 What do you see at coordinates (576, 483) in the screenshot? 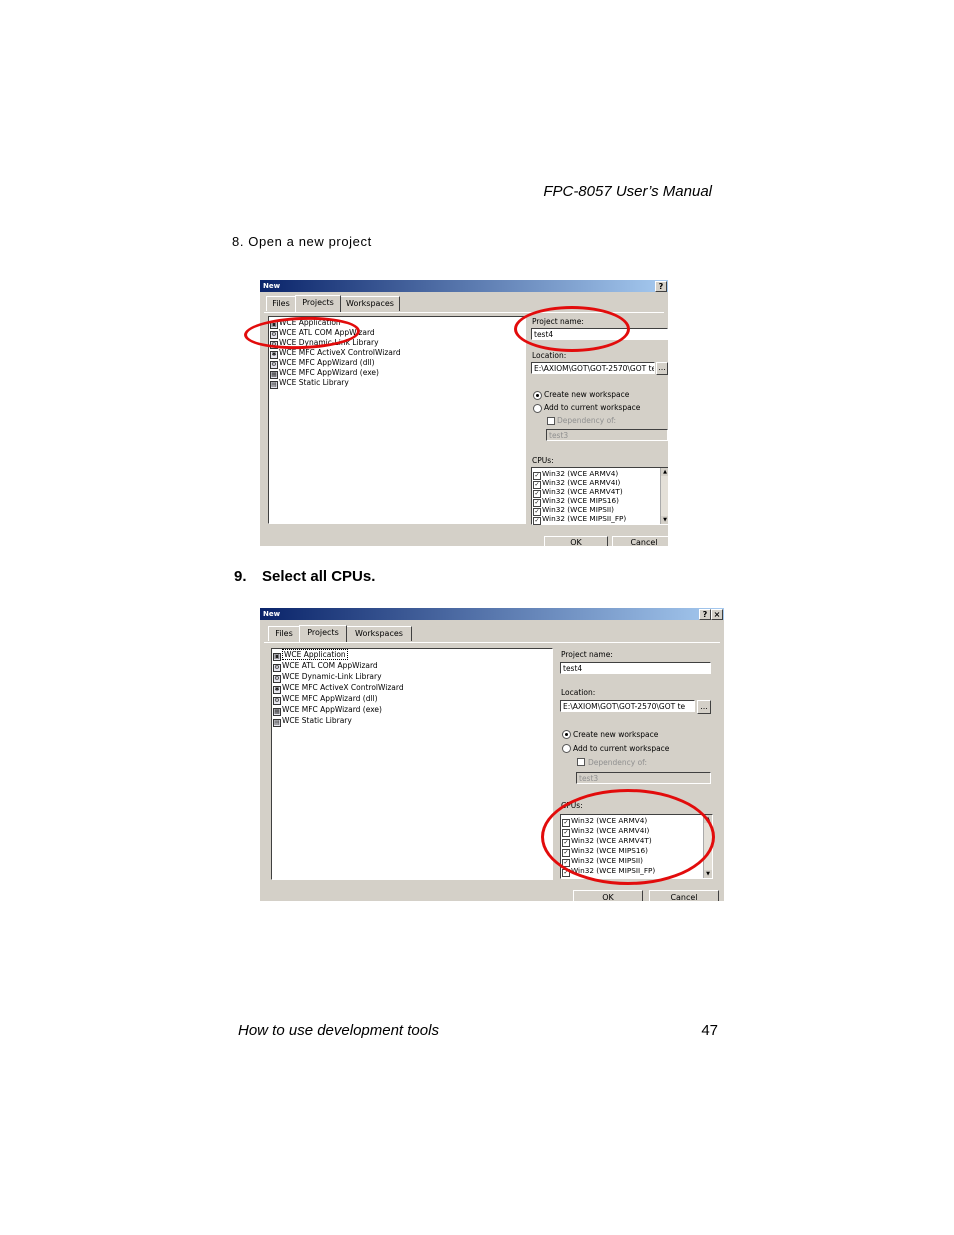
I see `cpu-item: ✓ Win32 (WCE ARMV4I)` at bounding box center [576, 483].